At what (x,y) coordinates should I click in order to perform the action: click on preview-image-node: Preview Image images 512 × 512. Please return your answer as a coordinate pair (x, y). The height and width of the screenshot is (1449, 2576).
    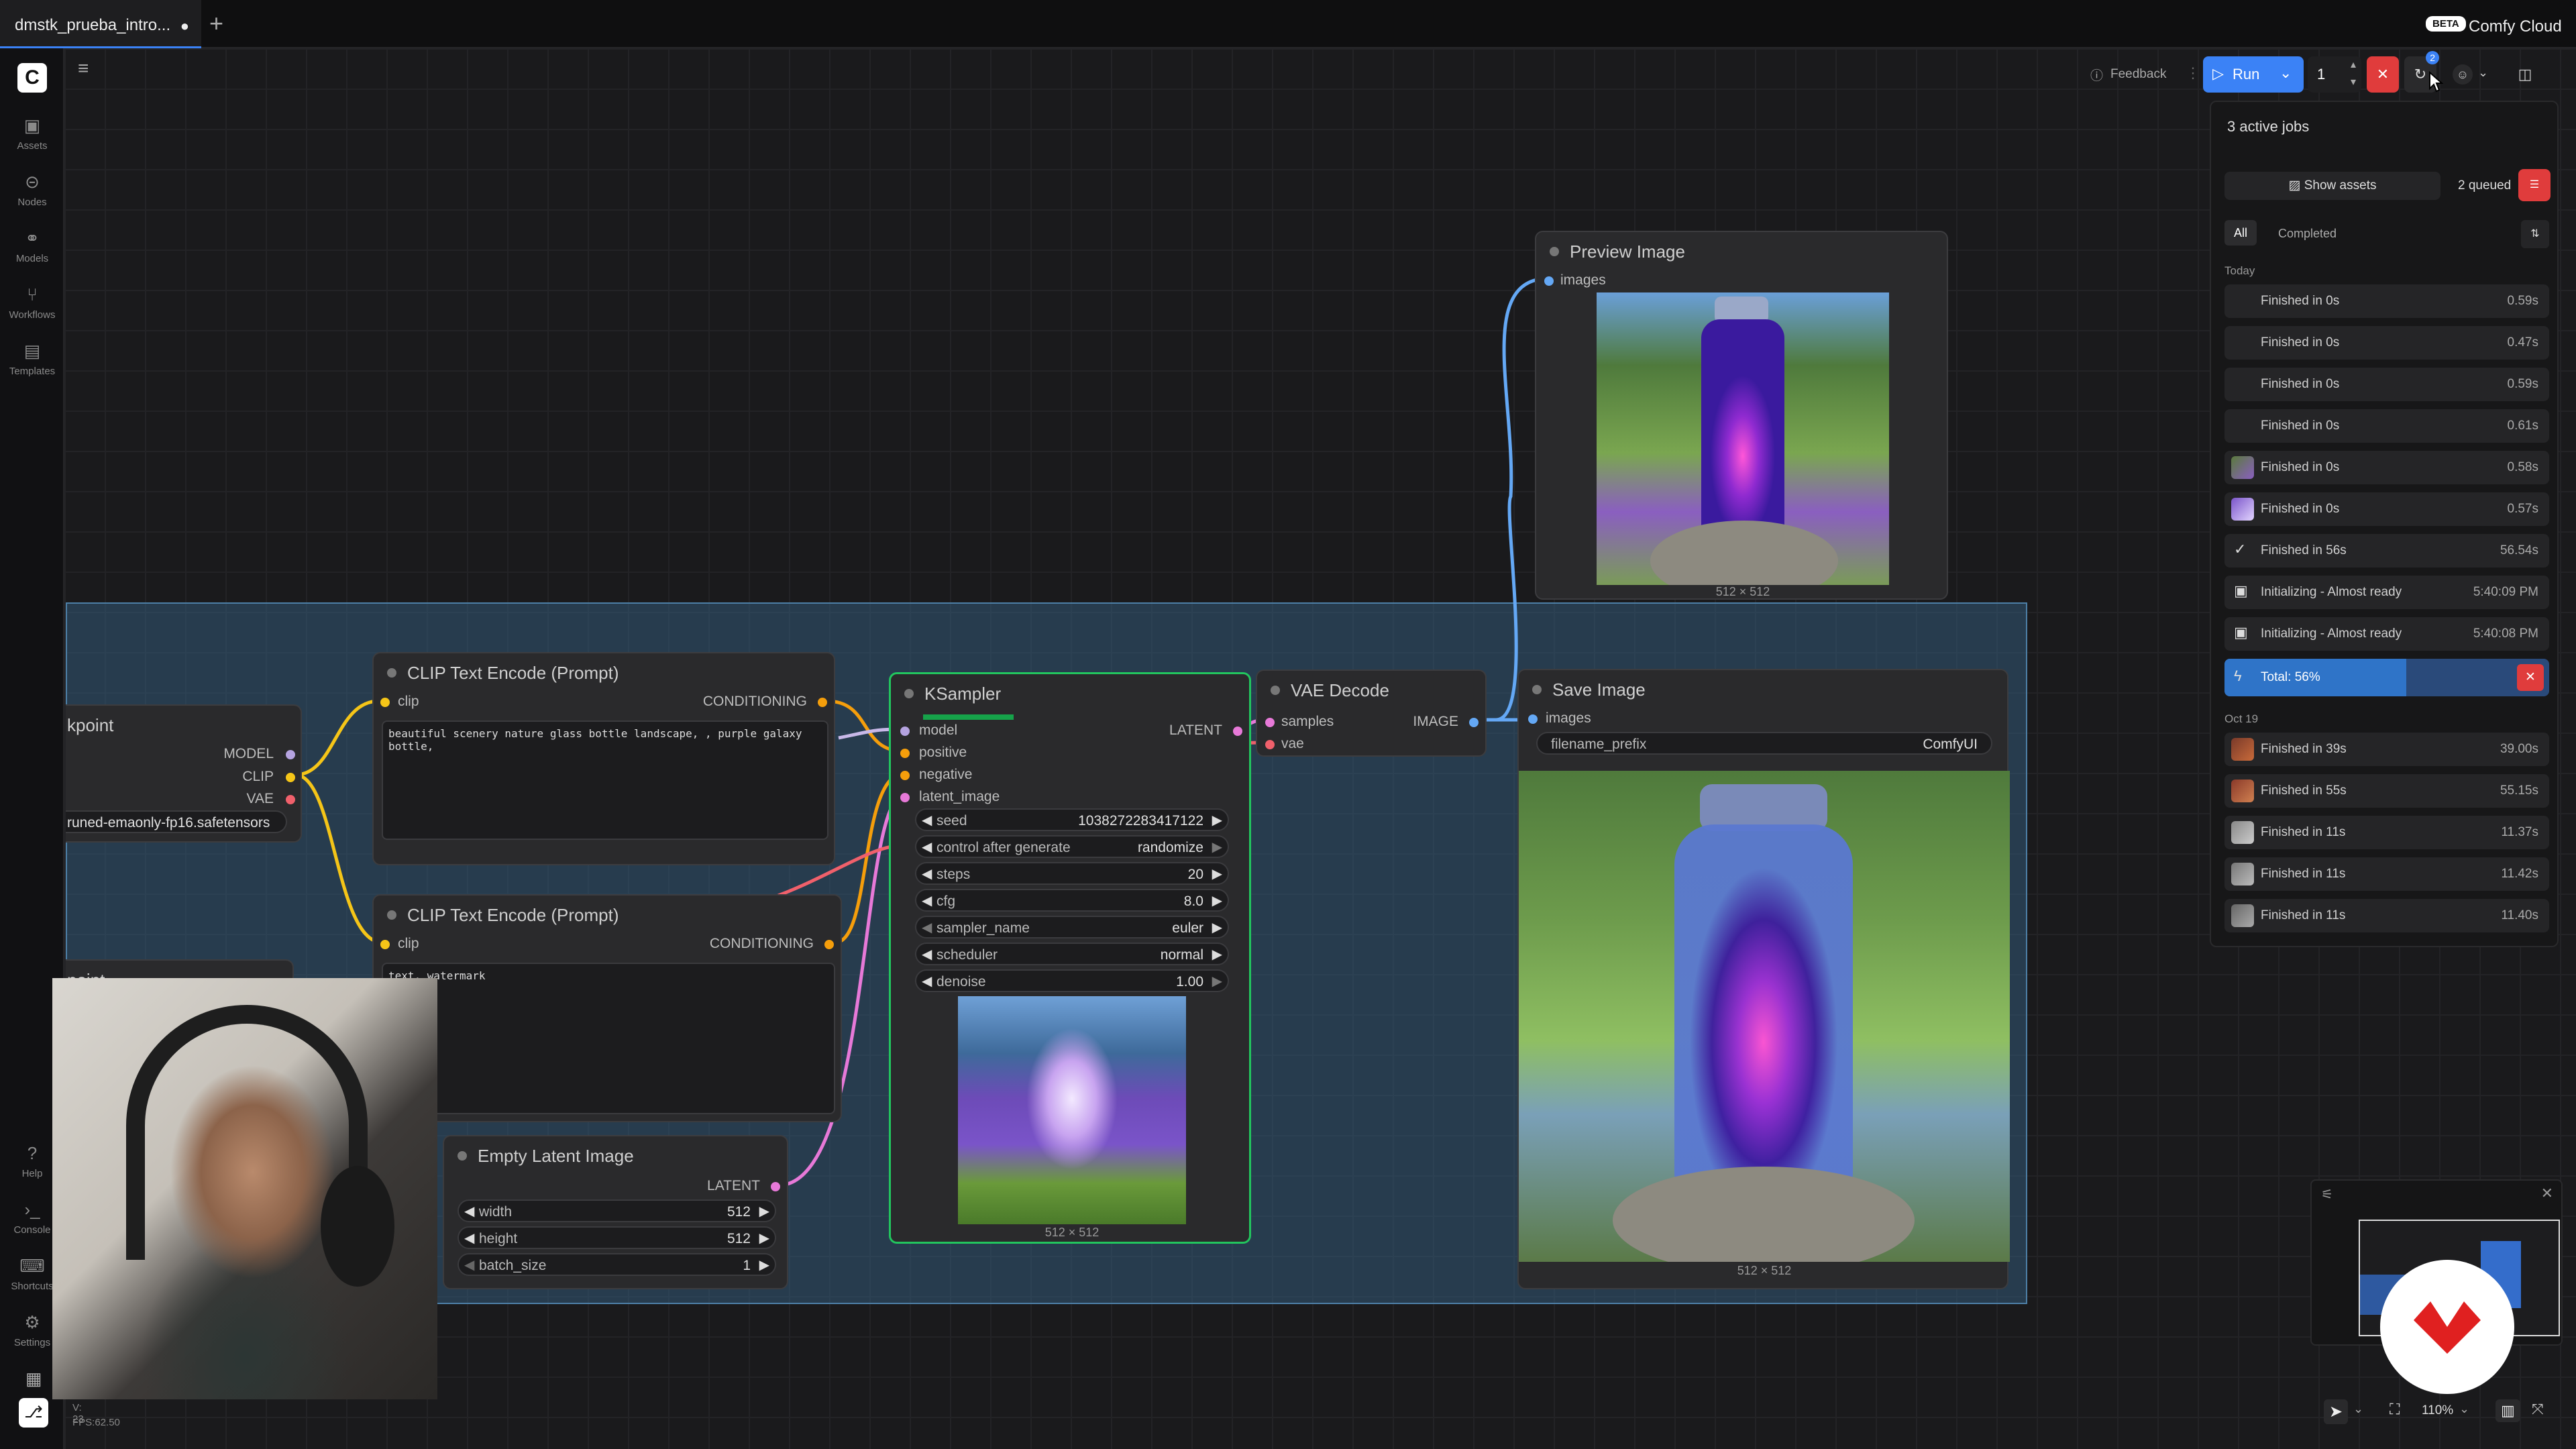
    Looking at the image, I should click on (1741, 415).